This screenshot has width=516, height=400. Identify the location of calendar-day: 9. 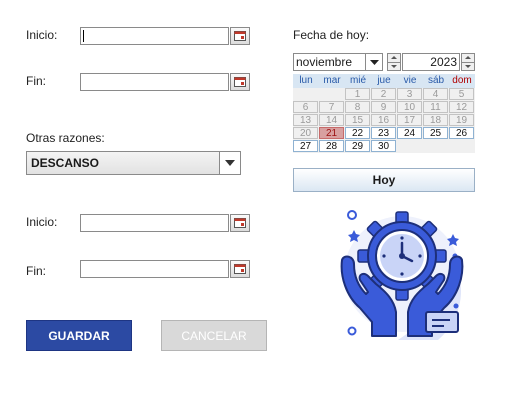
(383, 107).